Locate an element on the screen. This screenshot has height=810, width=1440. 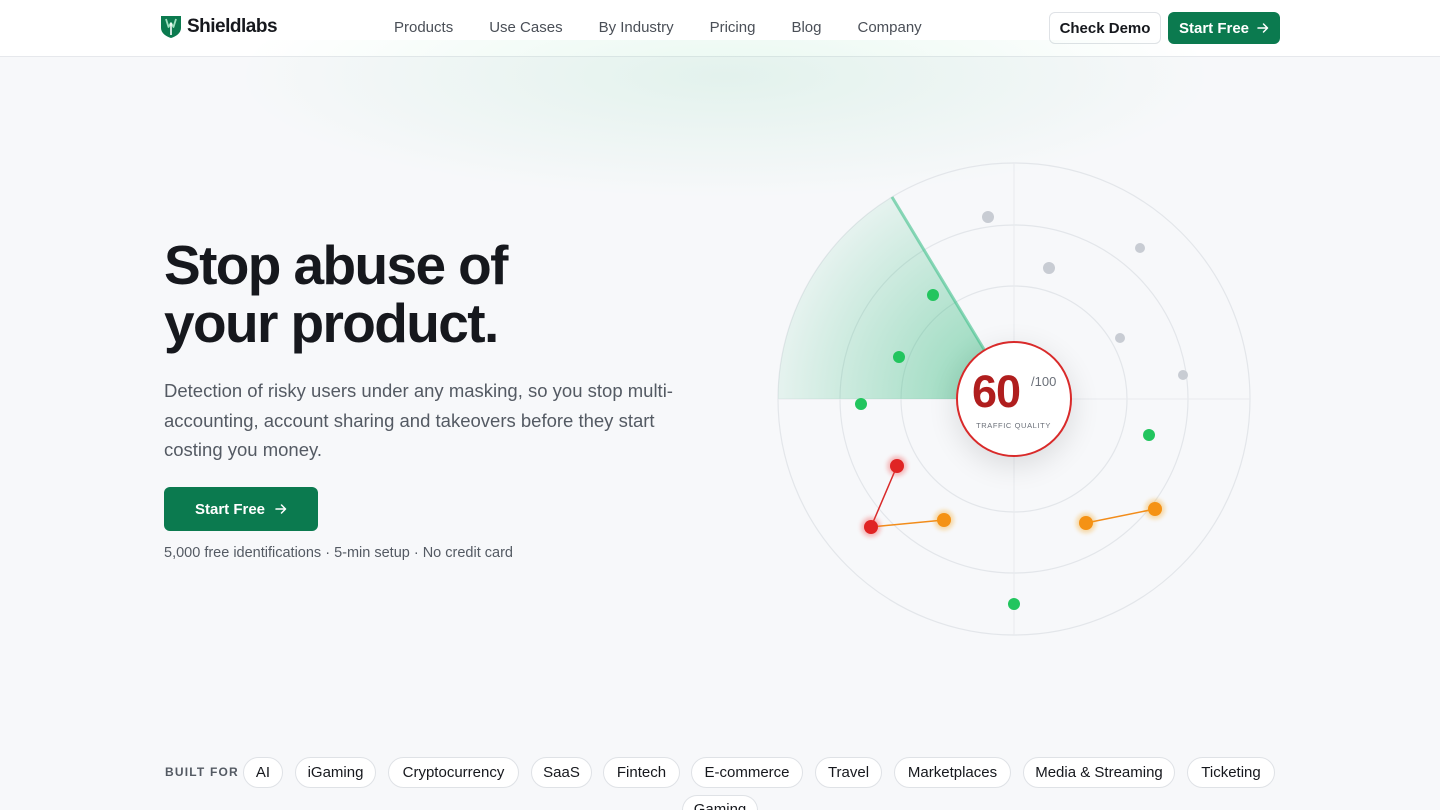
industry-pill-cryptocurrency: Cryptocurrency is located at coordinates (453, 772).